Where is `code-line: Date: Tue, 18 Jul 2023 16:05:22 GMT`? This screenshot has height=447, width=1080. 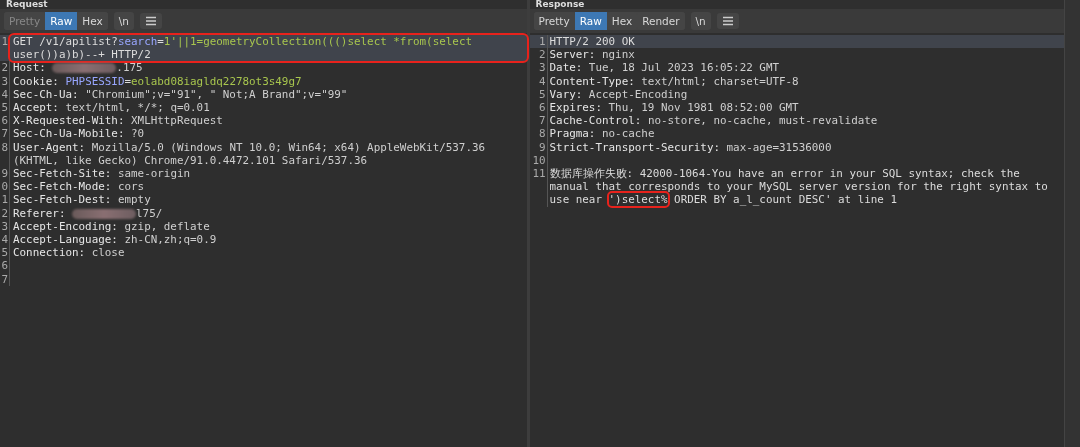
code-line: Date: Tue, 18 Jul 2023 16:05:22 GMT is located at coordinates (664, 68).